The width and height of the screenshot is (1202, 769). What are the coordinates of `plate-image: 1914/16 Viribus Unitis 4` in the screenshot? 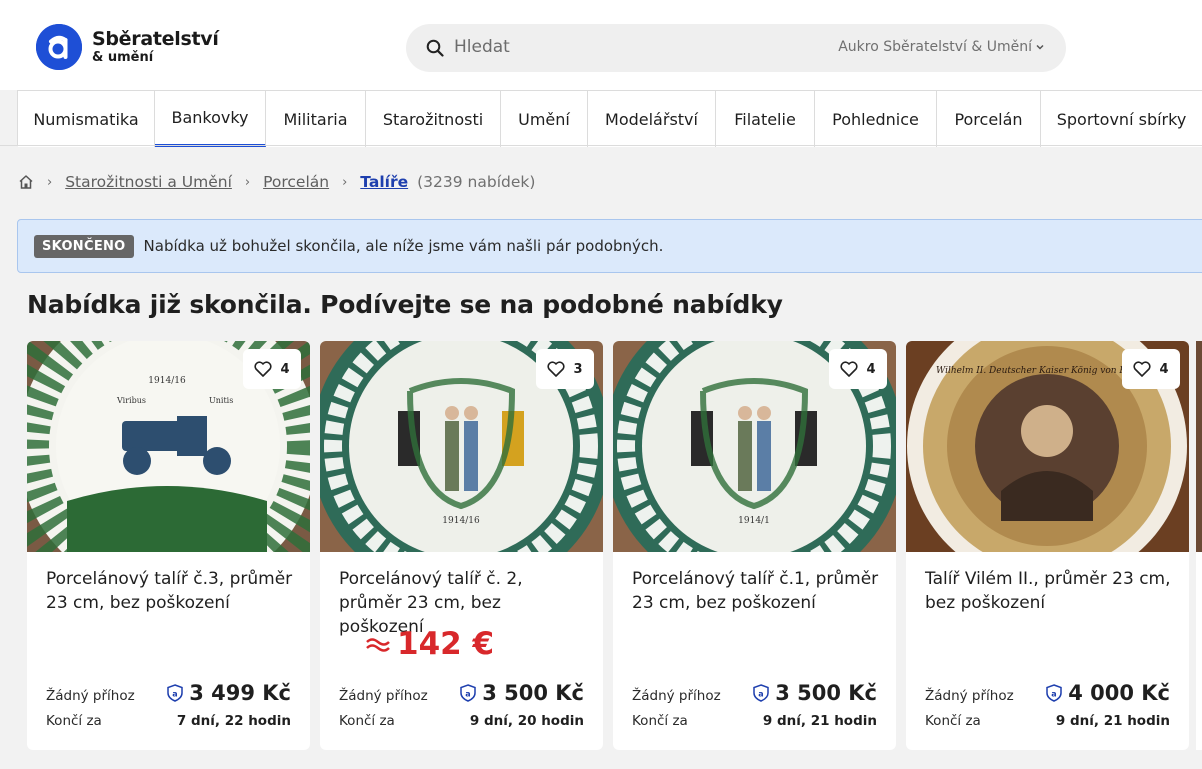 It's located at (168, 446).